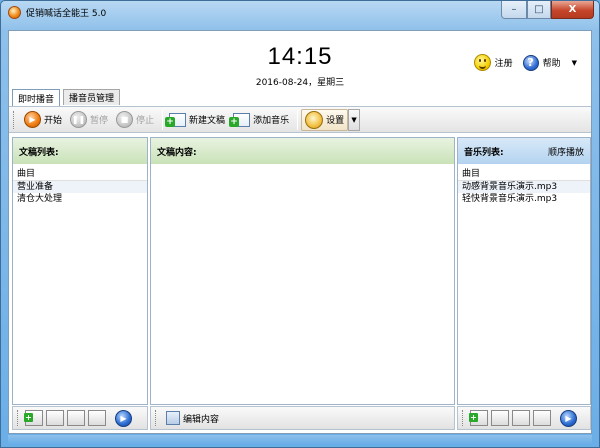 This screenshot has width=600, height=448. Describe the element at coordinates (300, 60) in the screenshot. I see `header: 14:15 2016-08-24，星期三 注册 ? 帮助 ▼` at that location.